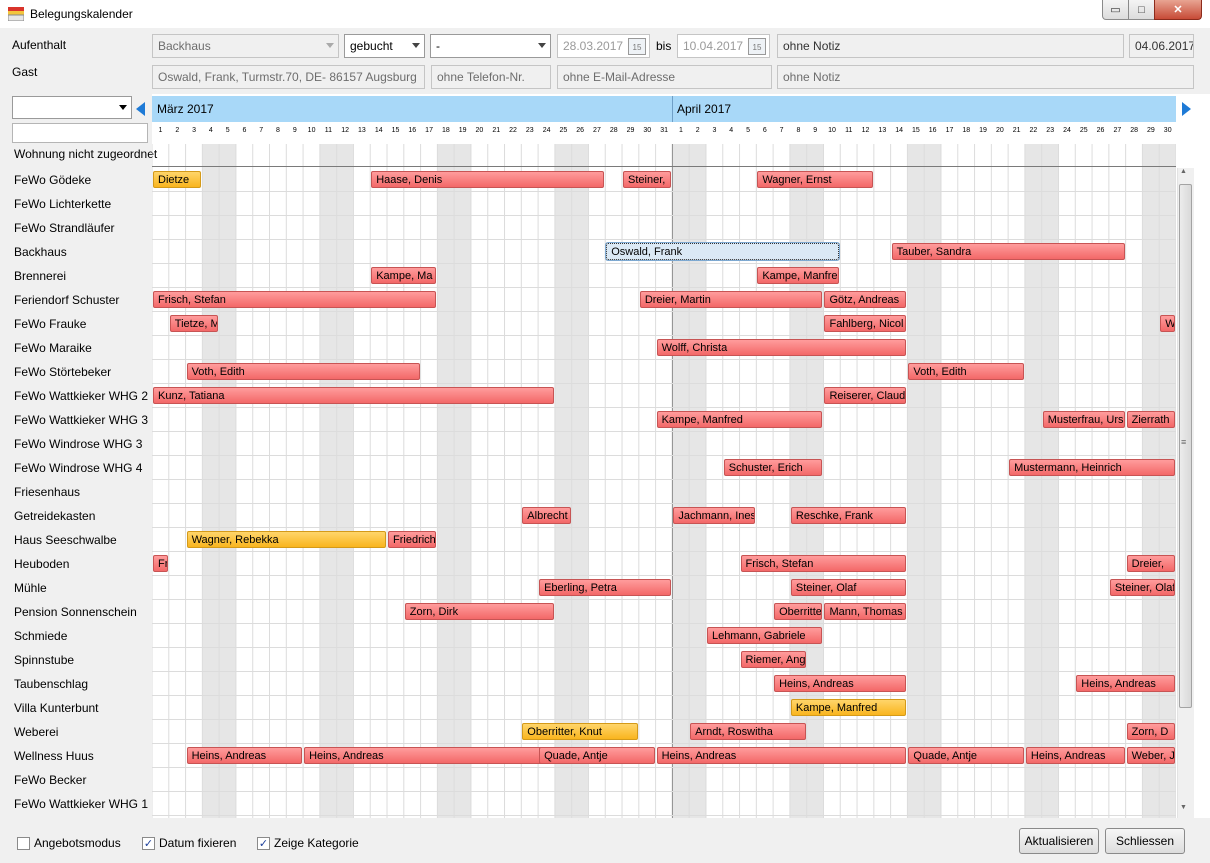 This screenshot has height=863, width=1210. What do you see at coordinates (1183, 171) in the screenshot?
I see `scroll-up-icon: ▲` at bounding box center [1183, 171].